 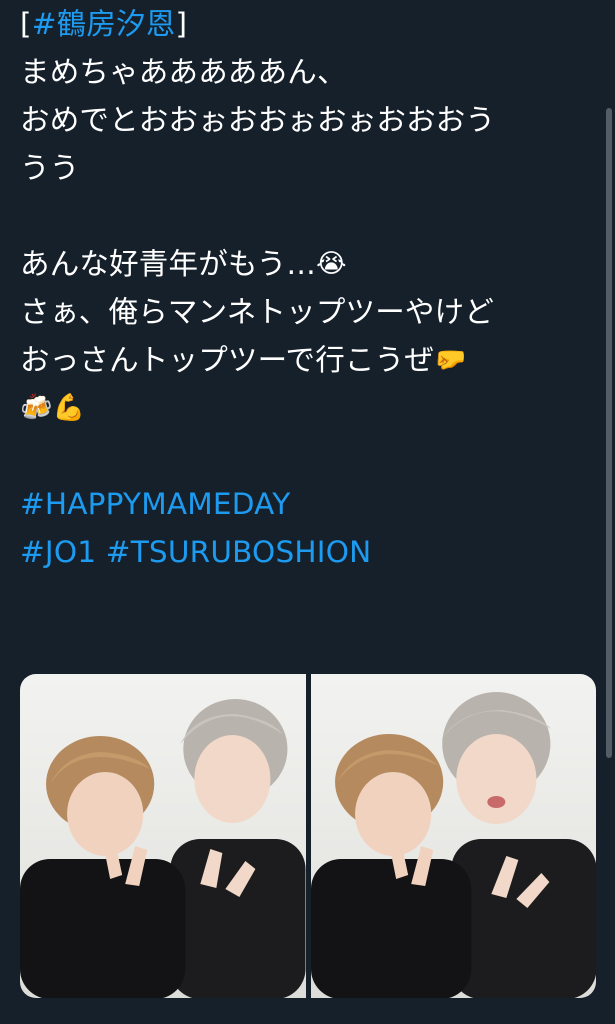 I want to click on hashtag-link: #鶴房汐恩, so click(x=104, y=24).